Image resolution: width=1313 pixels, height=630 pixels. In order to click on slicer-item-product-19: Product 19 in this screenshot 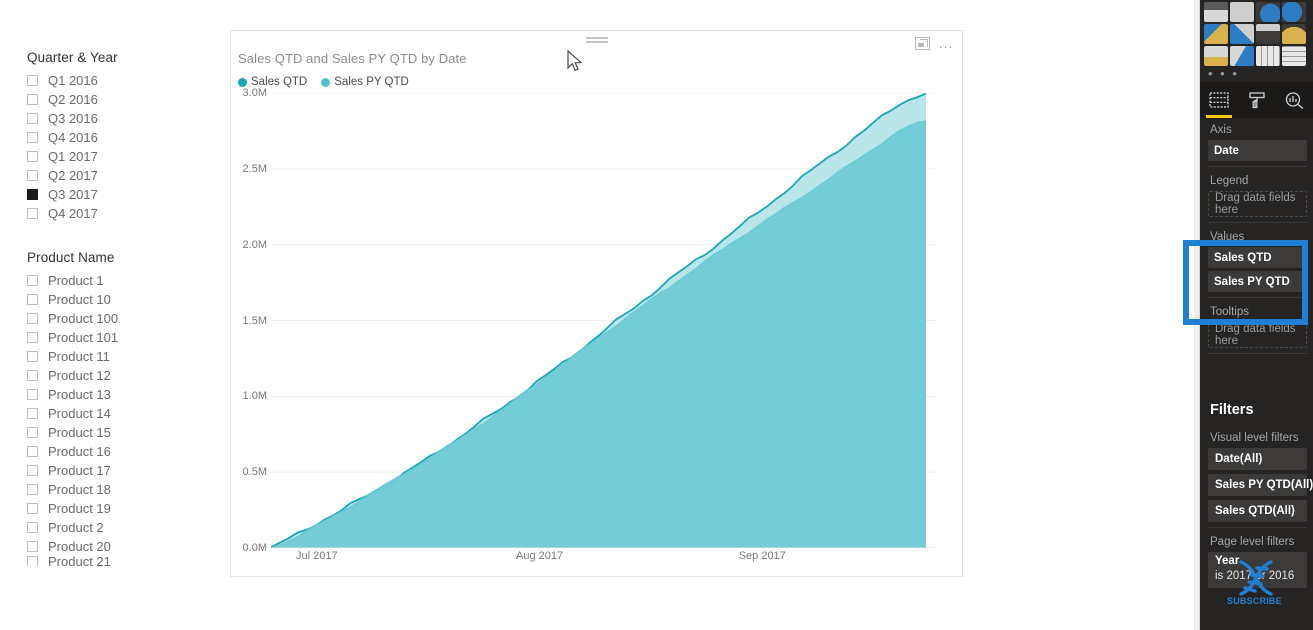, I will do `click(107, 508)`.